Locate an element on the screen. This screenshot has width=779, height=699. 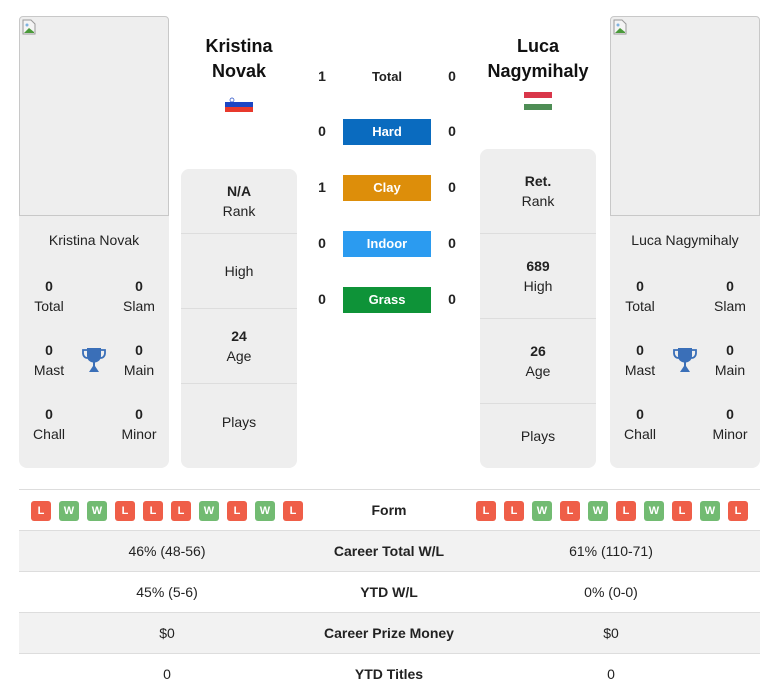
player1-form-badges: LWWLLLWLWL is located at coordinates (167, 511).